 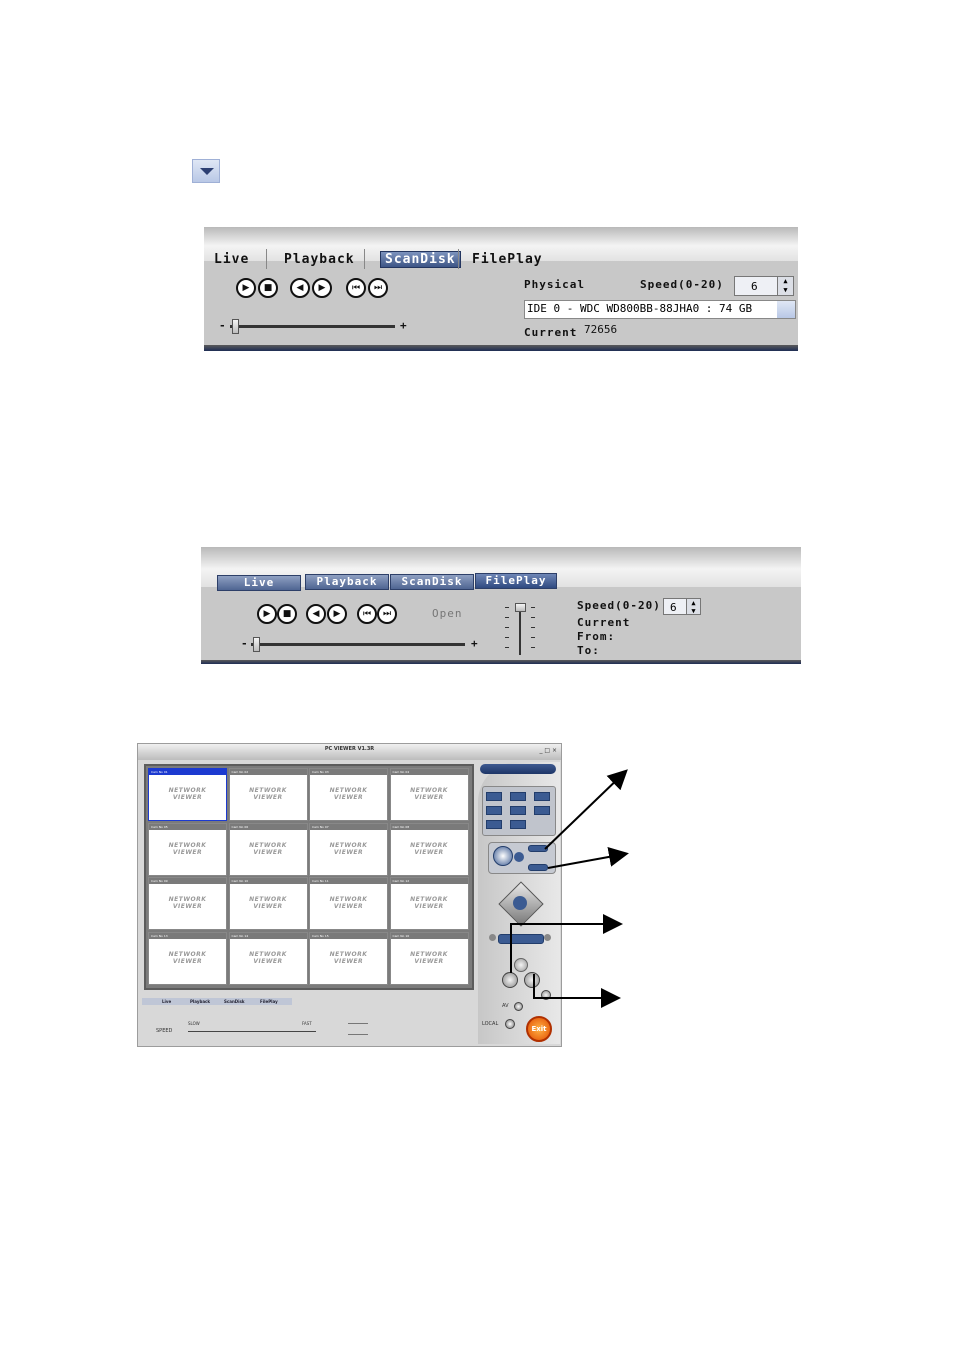 I want to click on annotation-arrows, so click(x=569, y=888).